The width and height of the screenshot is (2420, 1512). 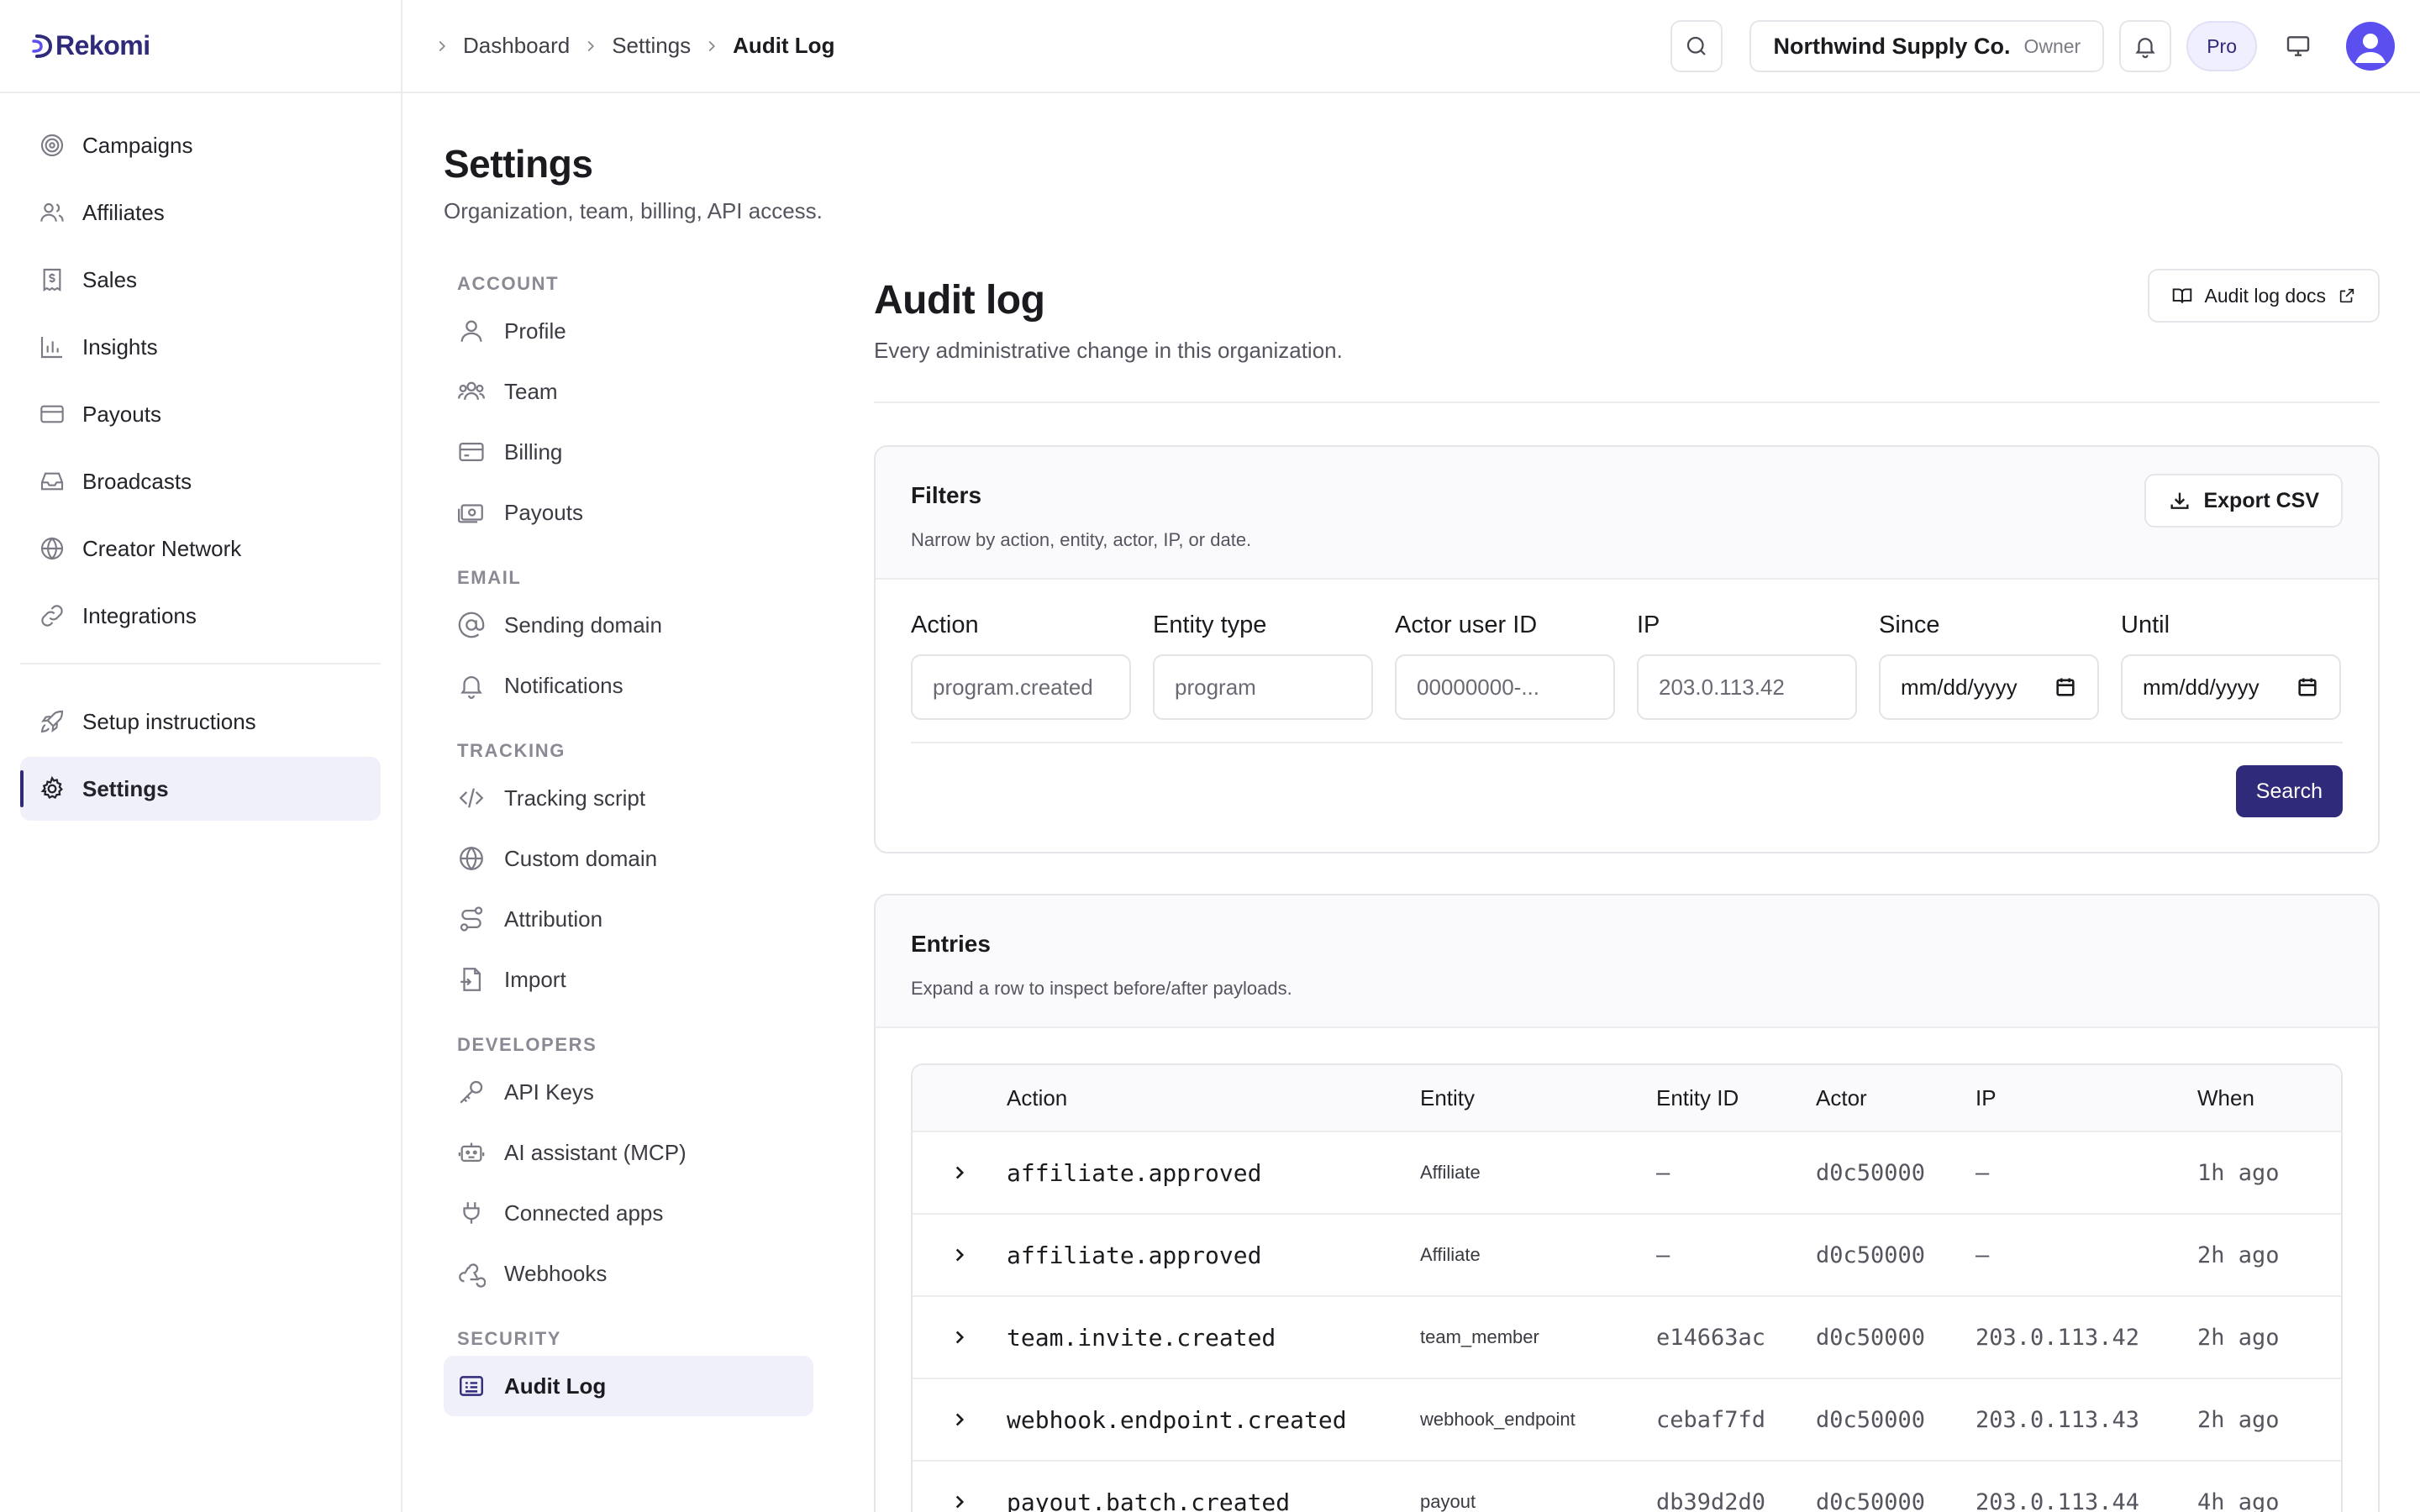 I want to click on nav-item-integrations: Integrations, so click(x=200, y=616).